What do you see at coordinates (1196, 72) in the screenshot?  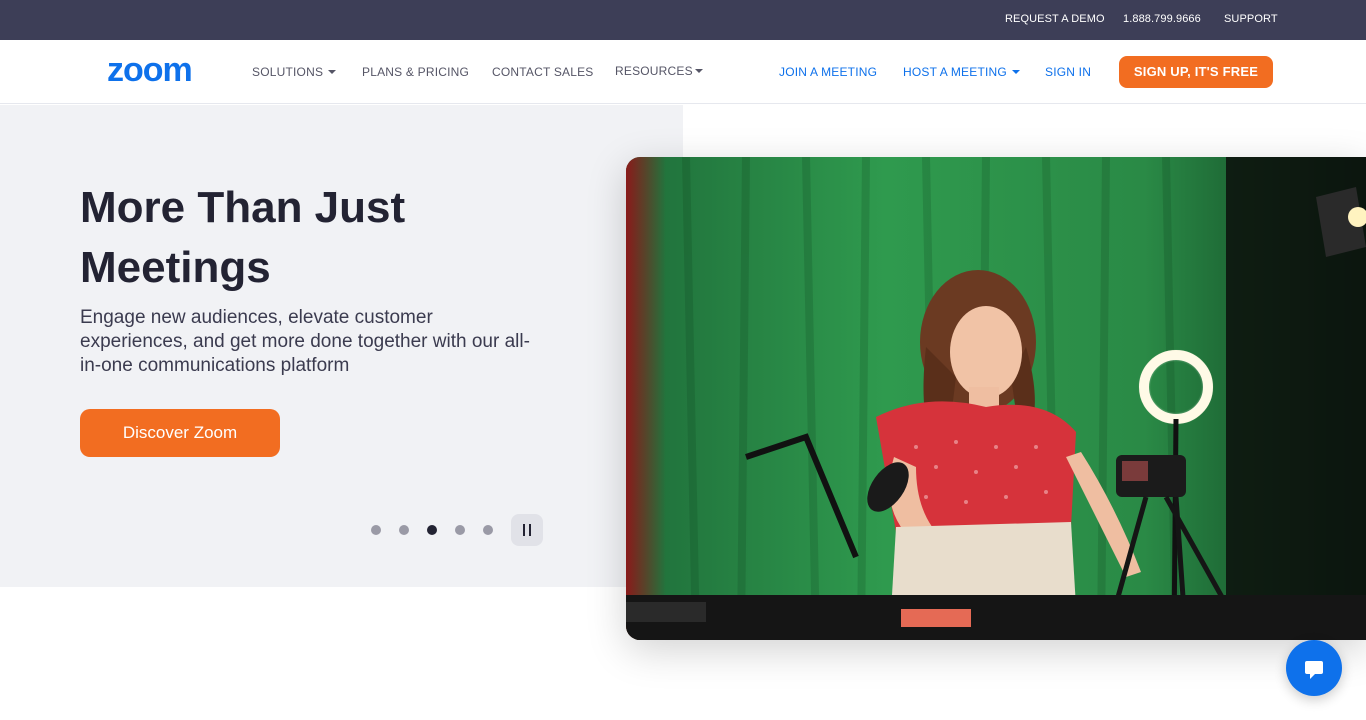 I see `sign-up-button: SIGN UP, IT'S FREE` at bounding box center [1196, 72].